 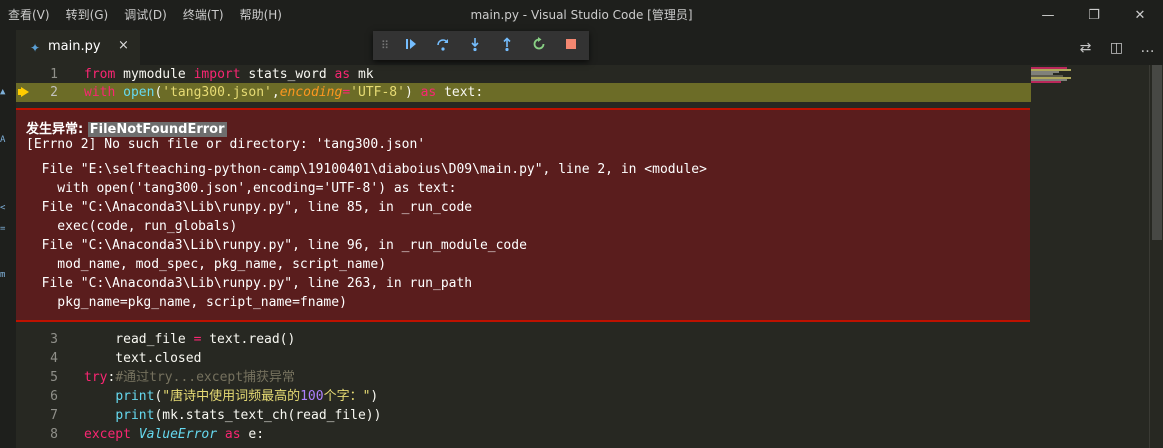 I want to click on code-token: text.closed, so click(x=143, y=358).